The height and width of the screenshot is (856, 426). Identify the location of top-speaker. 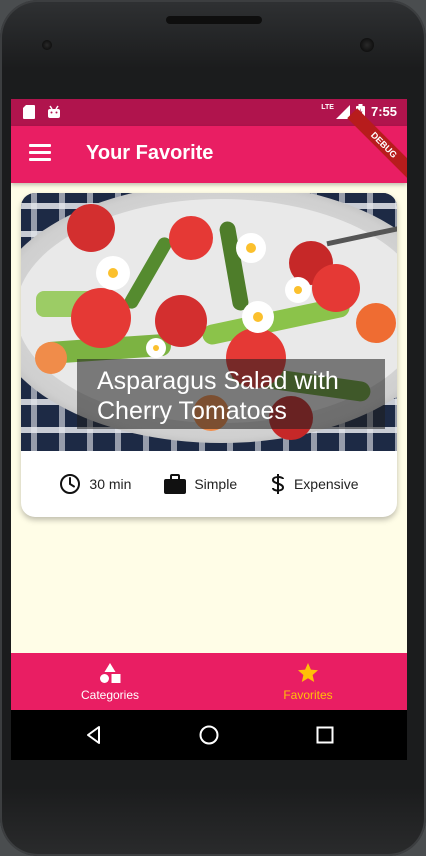
(214, 20).